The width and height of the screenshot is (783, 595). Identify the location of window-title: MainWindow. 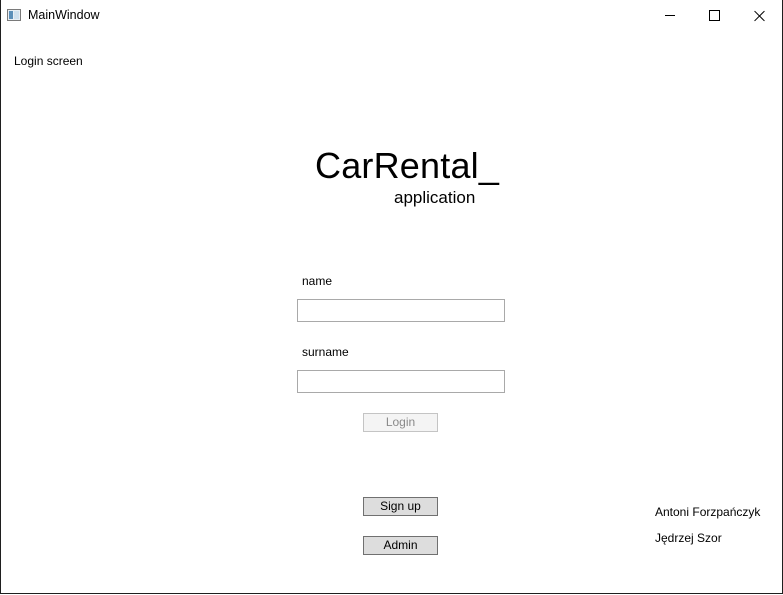
(64, 15).